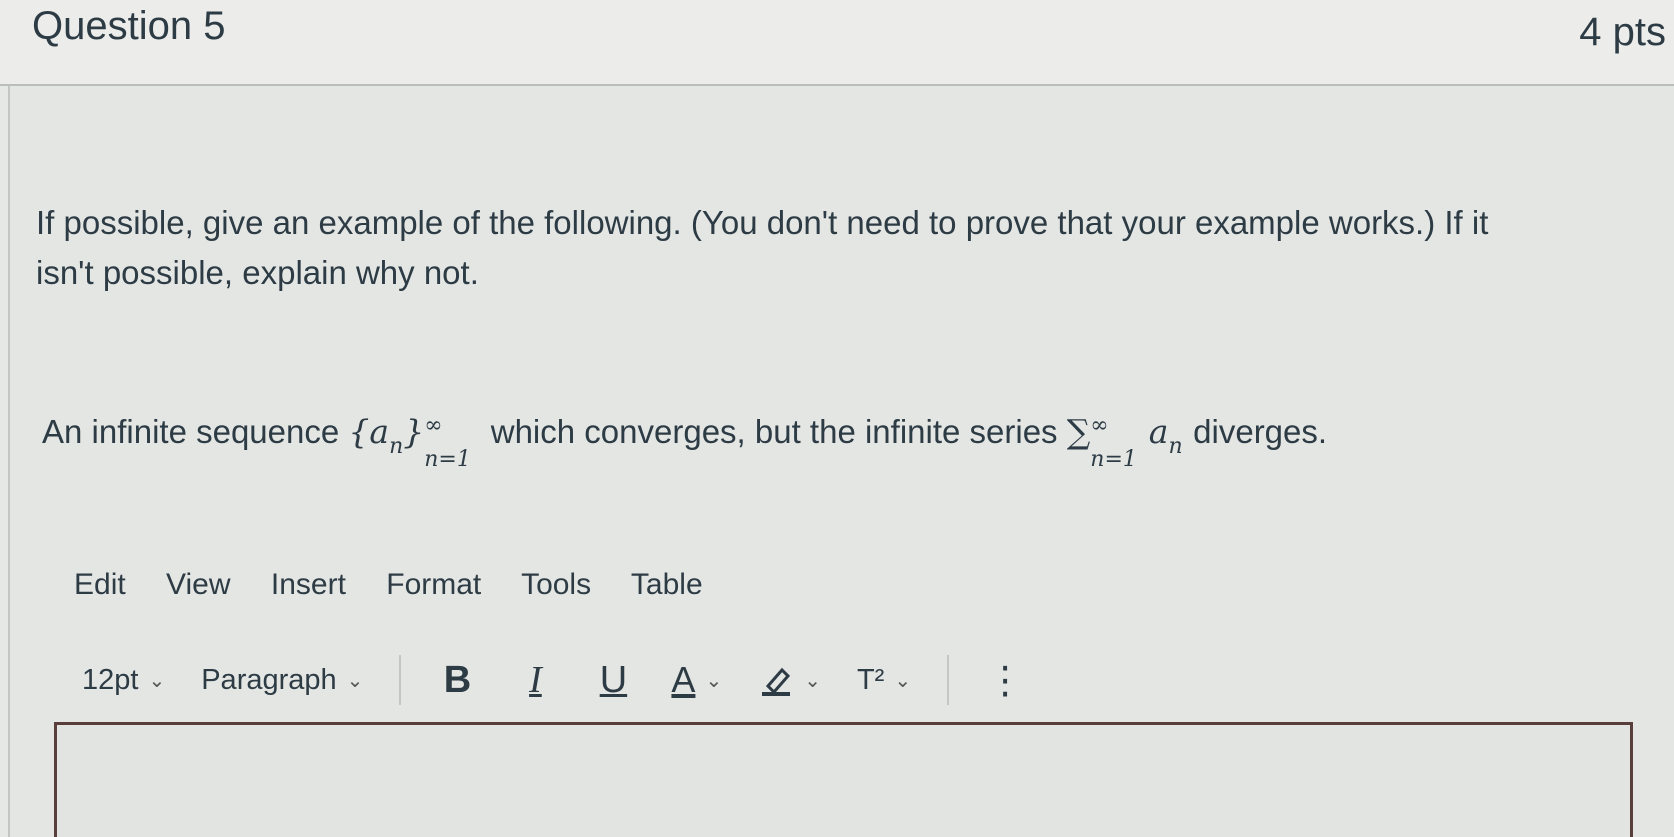  Describe the element at coordinates (257, 272) in the screenshot. I see `prompt-line-2: isn't possible, explain why not.` at that location.